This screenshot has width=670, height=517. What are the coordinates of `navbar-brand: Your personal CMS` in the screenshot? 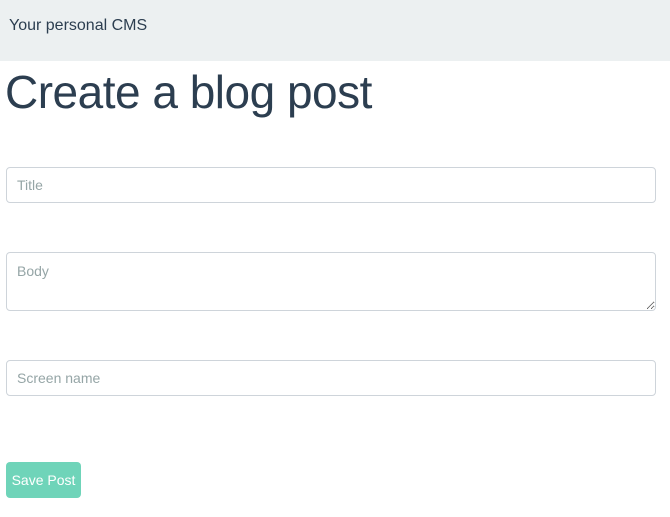 It's located at (78, 26).